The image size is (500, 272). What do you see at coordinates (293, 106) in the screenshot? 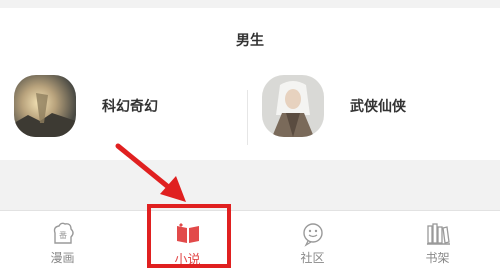
I see `wuxia-cover-image` at bounding box center [293, 106].